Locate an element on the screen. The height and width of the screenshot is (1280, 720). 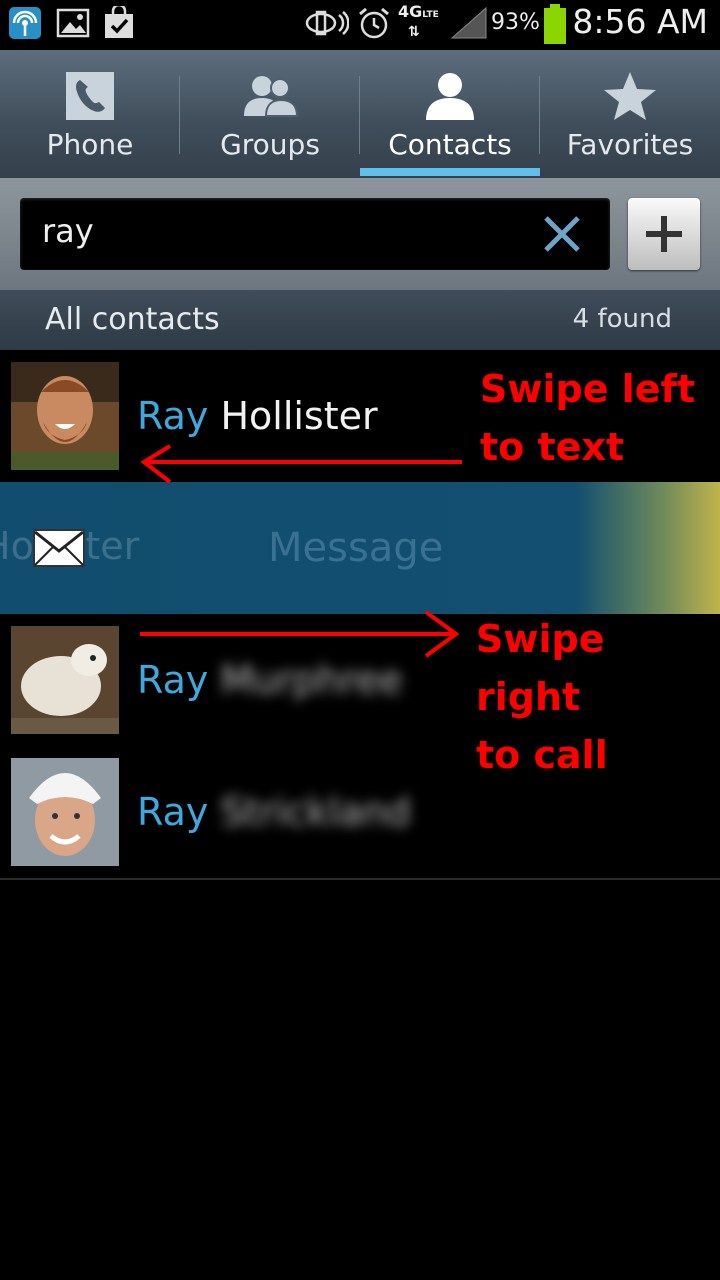
contact-name: Ray Strickland is located at coordinates (274, 812).